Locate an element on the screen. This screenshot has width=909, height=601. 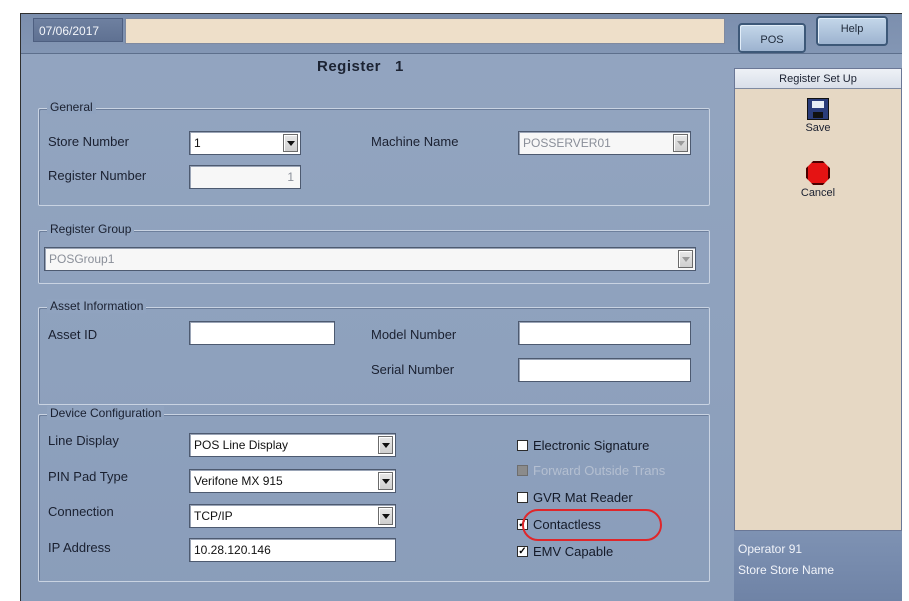
gvr-mat-reader-checkbox is located at coordinates (522, 498).